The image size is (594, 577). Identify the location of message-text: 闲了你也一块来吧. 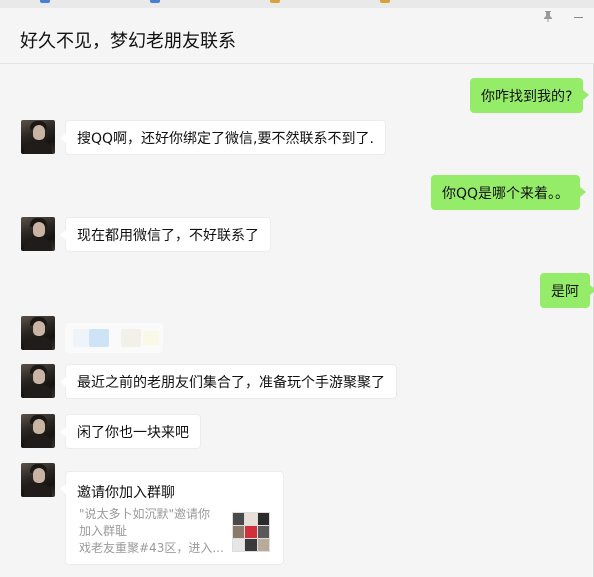
(133, 432).